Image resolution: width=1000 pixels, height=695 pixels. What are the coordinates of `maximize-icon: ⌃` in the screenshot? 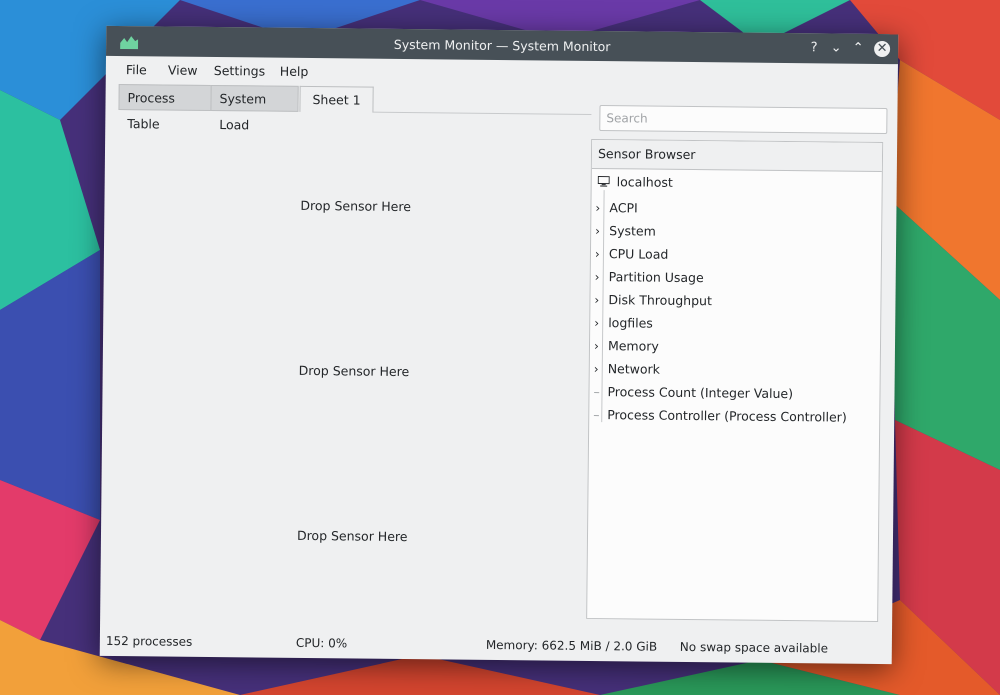 It's located at (858, 49).